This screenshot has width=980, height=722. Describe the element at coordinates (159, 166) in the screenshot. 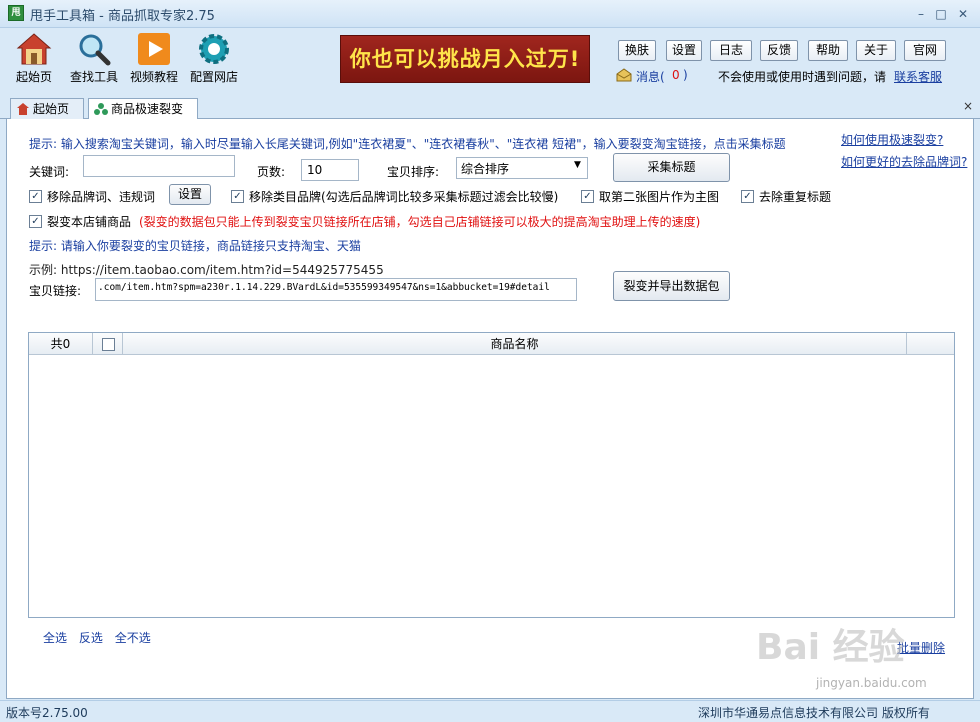

I see `keyword-input` at that location.